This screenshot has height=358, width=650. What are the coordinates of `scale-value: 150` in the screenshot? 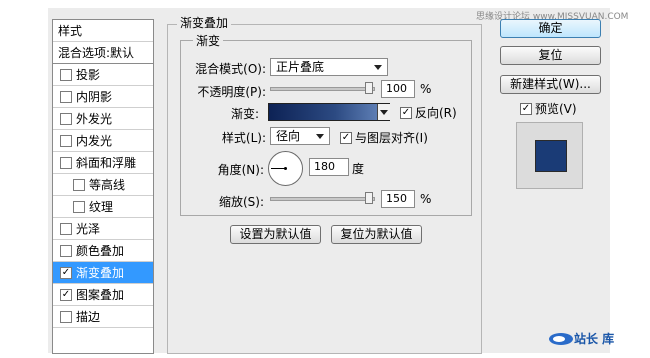 It's located at (396, 198).